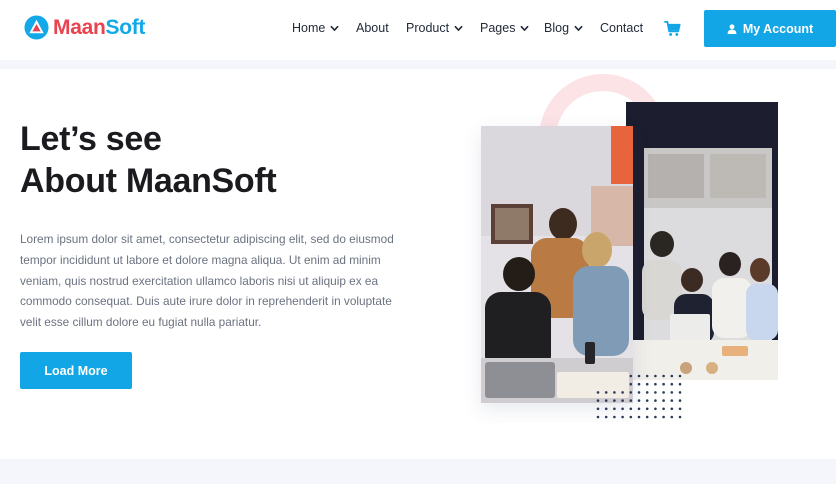 The height and width of the screenshot is (484, 836). I want to click on nav-item-label: About, so click(372, 28).